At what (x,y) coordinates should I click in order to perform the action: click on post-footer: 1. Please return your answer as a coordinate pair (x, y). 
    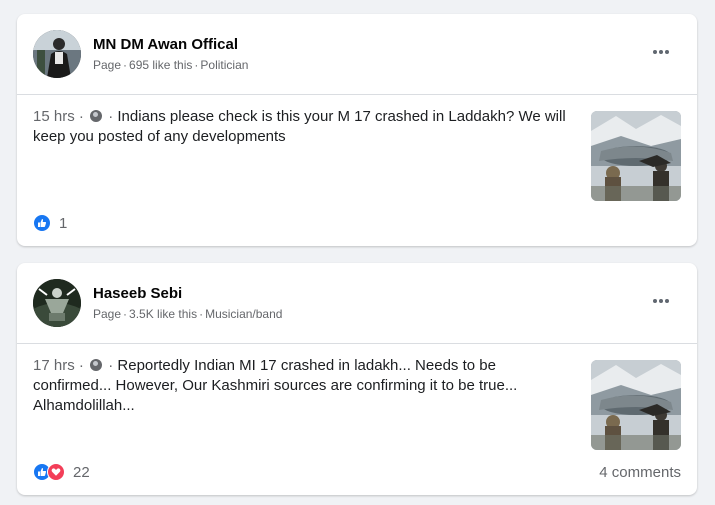
    Looking at the image, I should click on (357, 223).